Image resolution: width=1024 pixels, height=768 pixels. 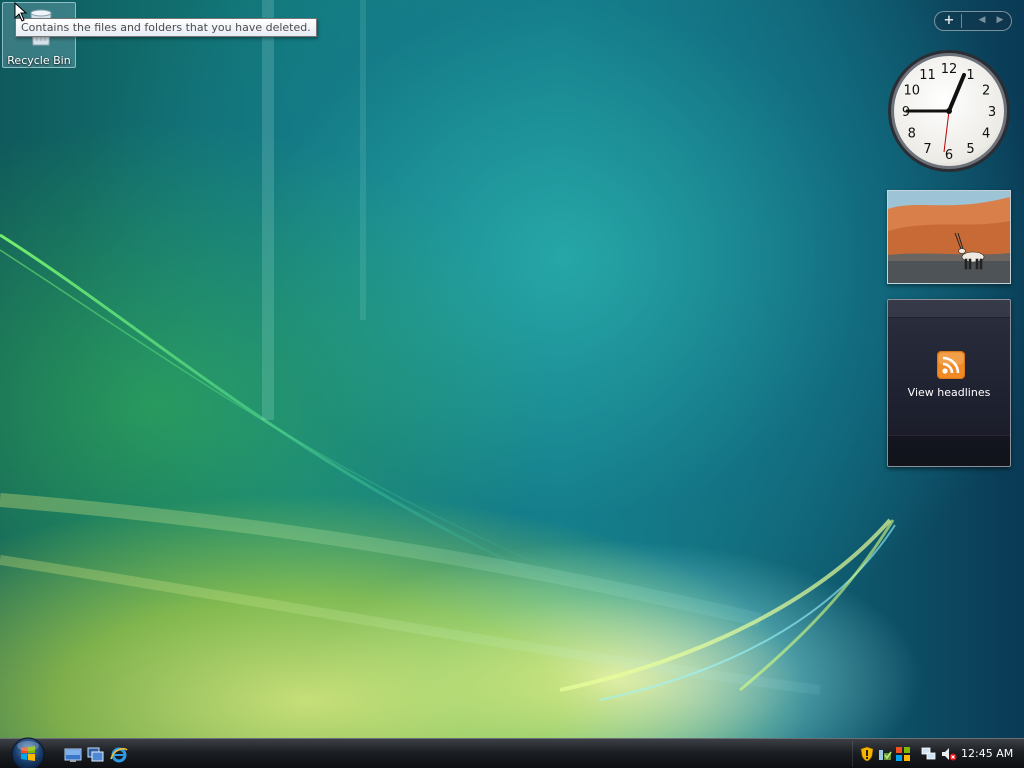 I want to click on divider, so click(x=961, y=21).